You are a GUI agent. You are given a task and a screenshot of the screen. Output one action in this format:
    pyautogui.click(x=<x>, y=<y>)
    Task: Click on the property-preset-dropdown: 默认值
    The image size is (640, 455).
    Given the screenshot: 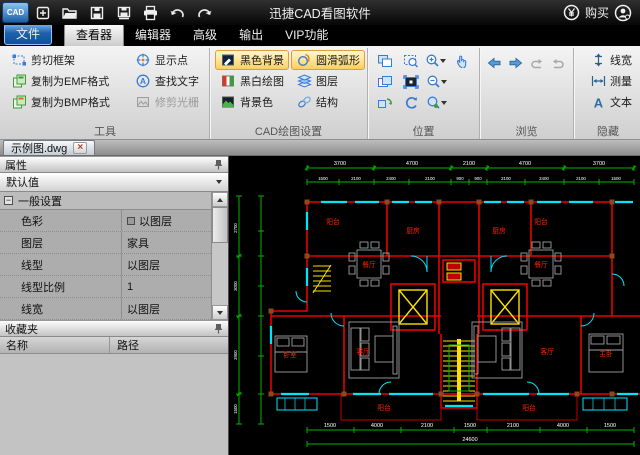 What is the action you would take?
    pyautogui.click(x=114, y=182)
    